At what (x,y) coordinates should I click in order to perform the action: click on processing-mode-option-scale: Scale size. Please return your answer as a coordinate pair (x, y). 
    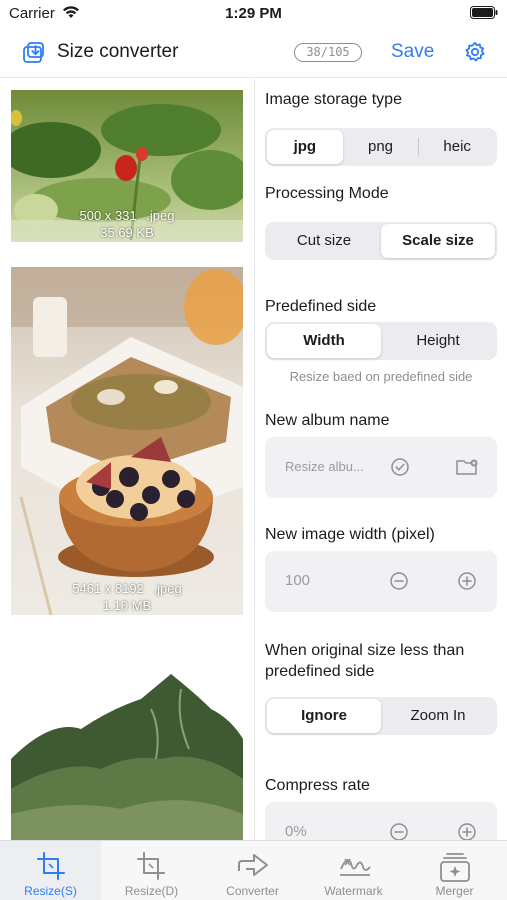
    Looking at the image, I should click on (438, 241).